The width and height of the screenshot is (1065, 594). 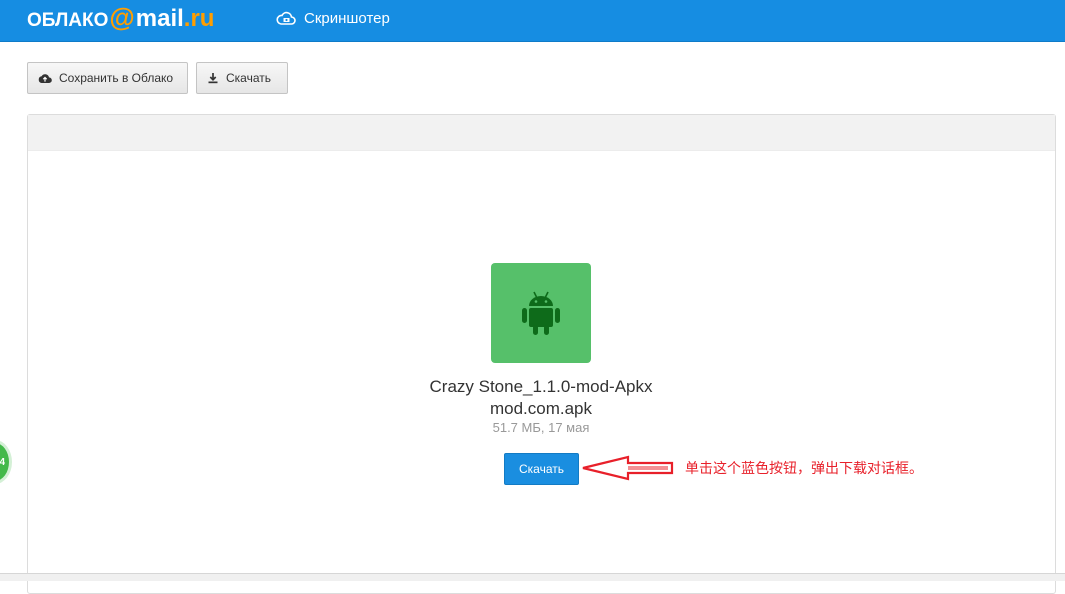 I want to click on cloud-camera-icon, so click(x=286, y=18).